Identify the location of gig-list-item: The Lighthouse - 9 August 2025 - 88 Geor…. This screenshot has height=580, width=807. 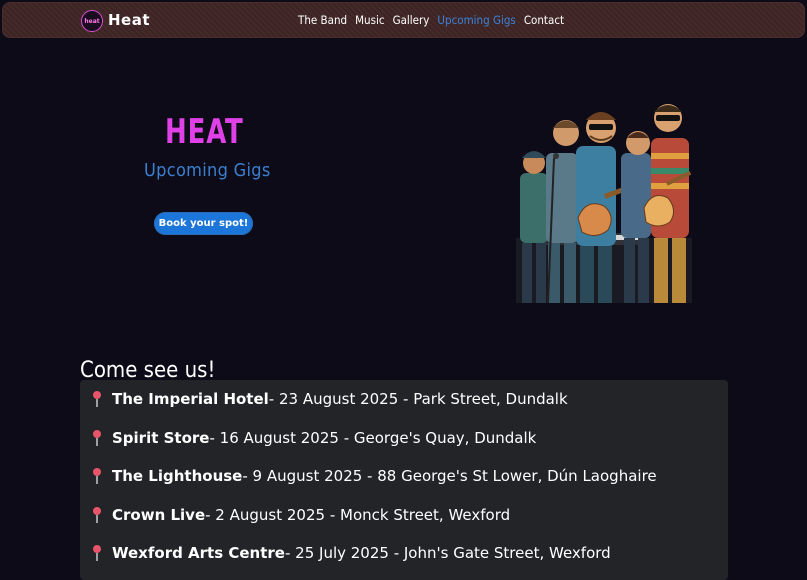
(373, 476).